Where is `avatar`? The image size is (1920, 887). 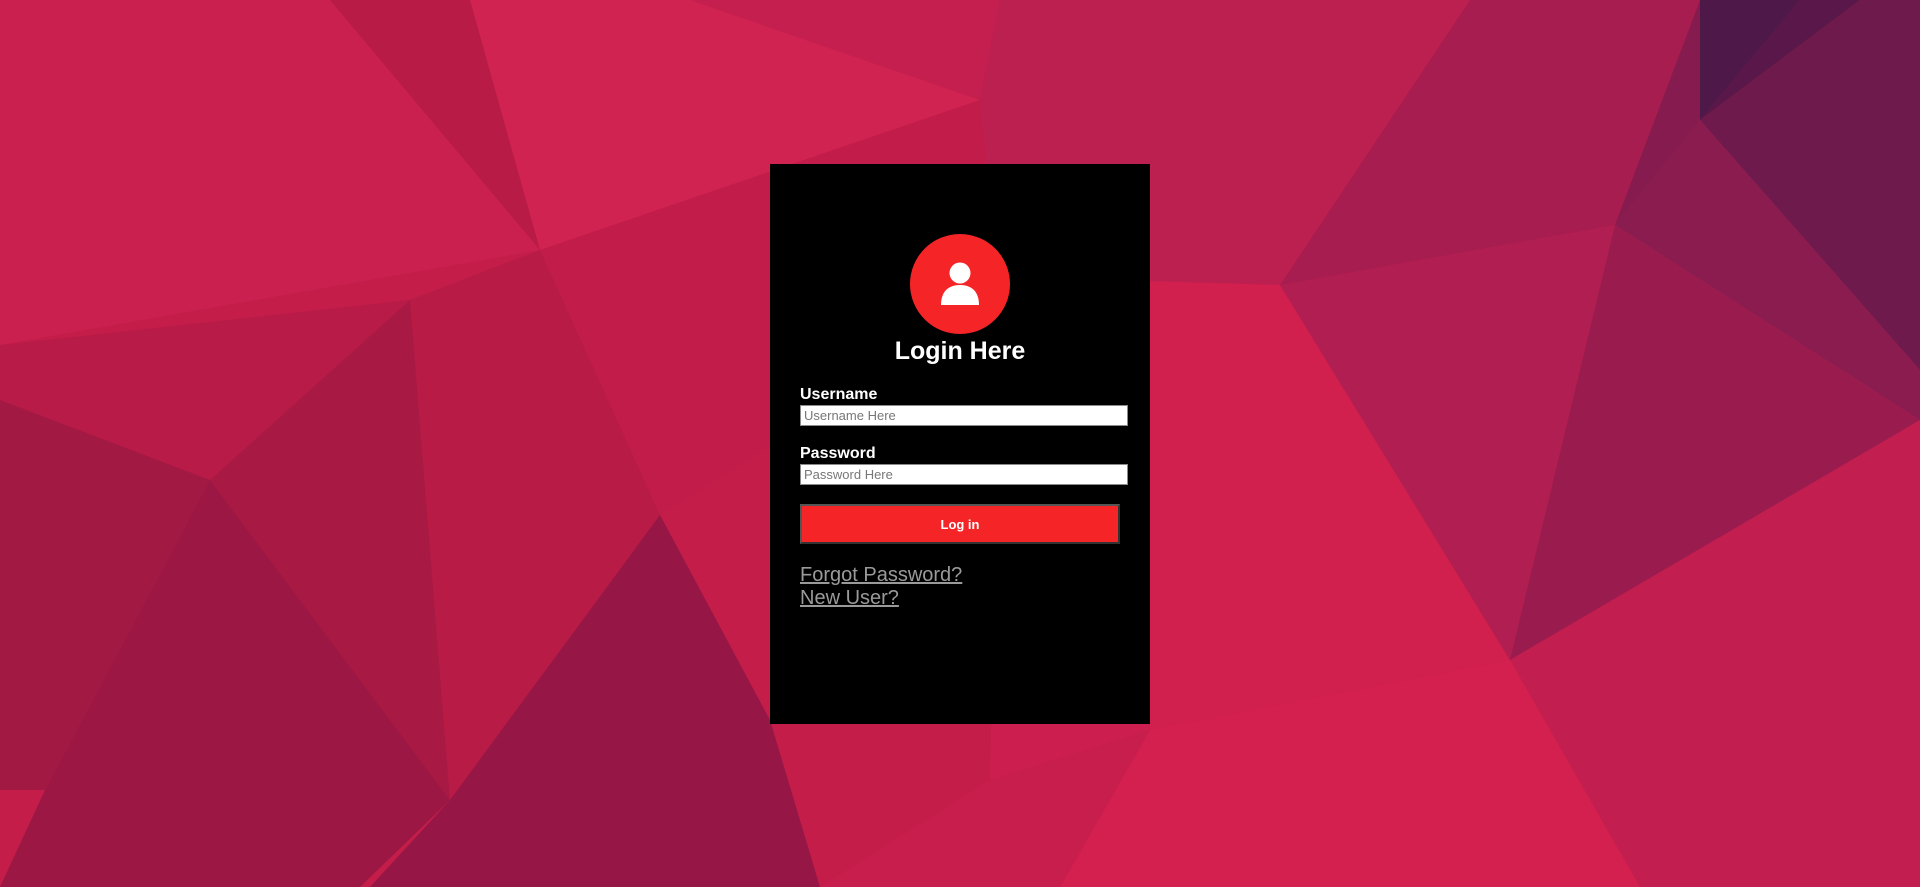
avatar is located at coordinates (960, 284).